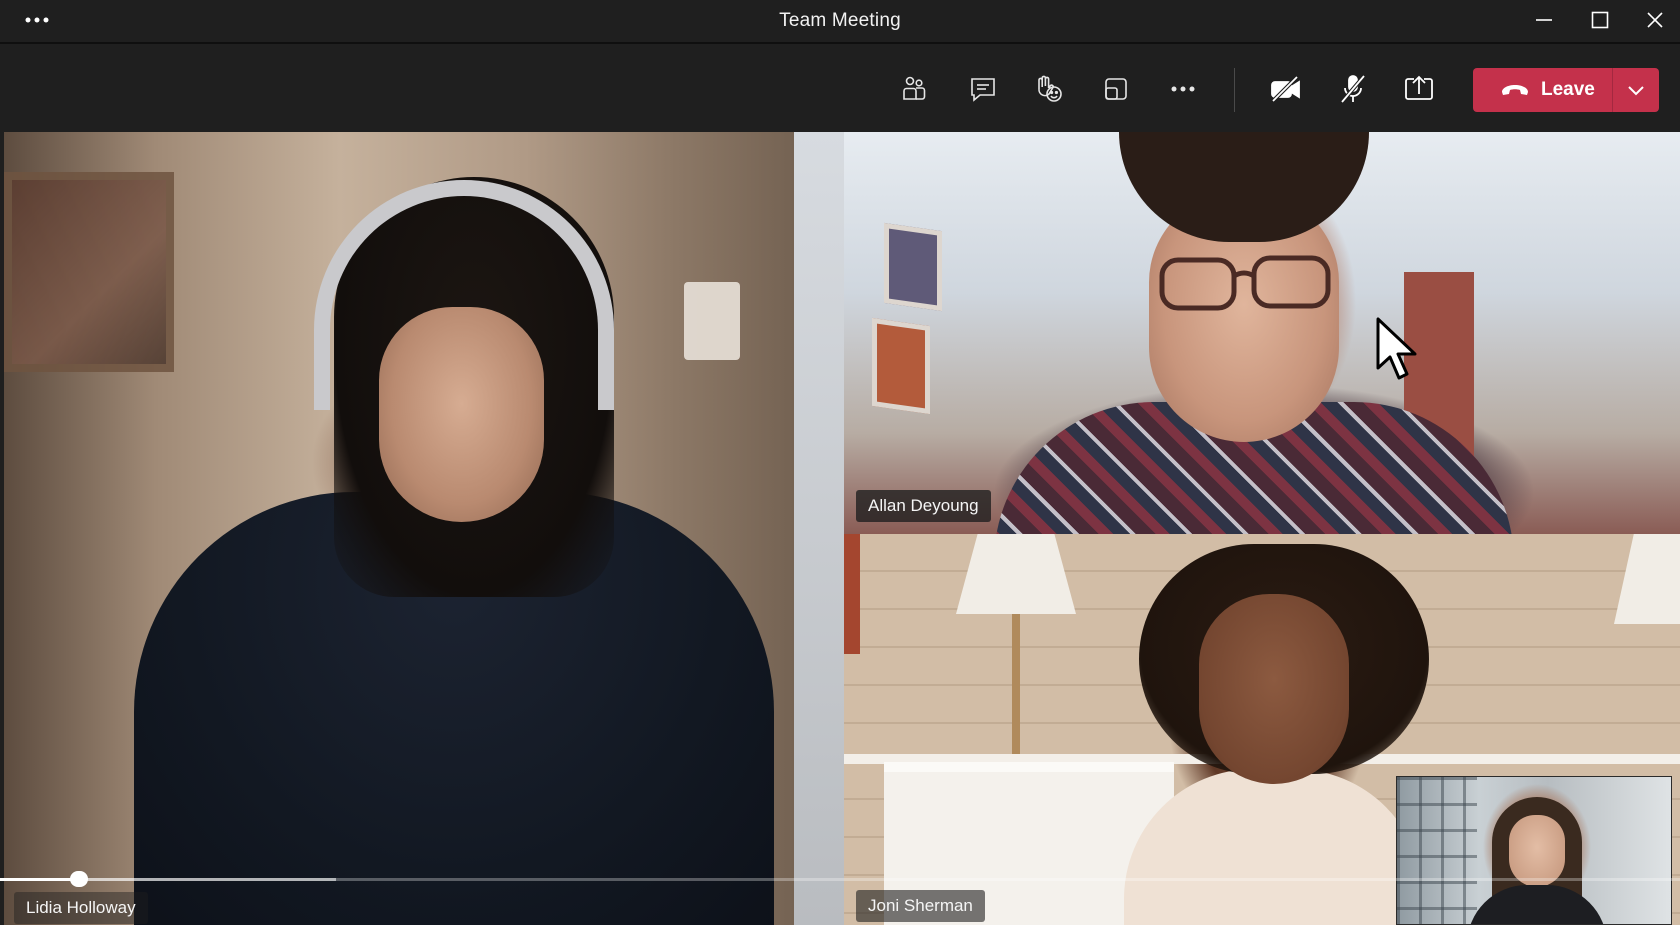 The width and height of the screenshot is (1680, 925). I want to click on maximize-button, so click(1600, 20).